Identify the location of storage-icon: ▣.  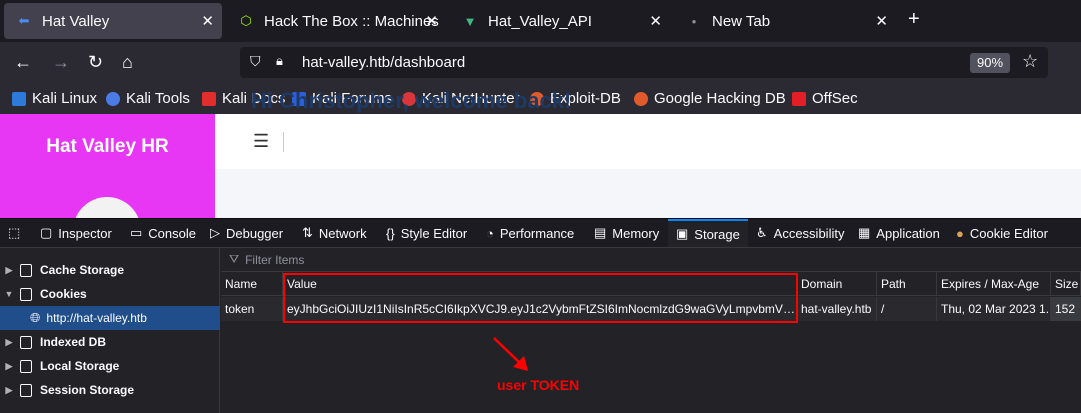
(682, 233).